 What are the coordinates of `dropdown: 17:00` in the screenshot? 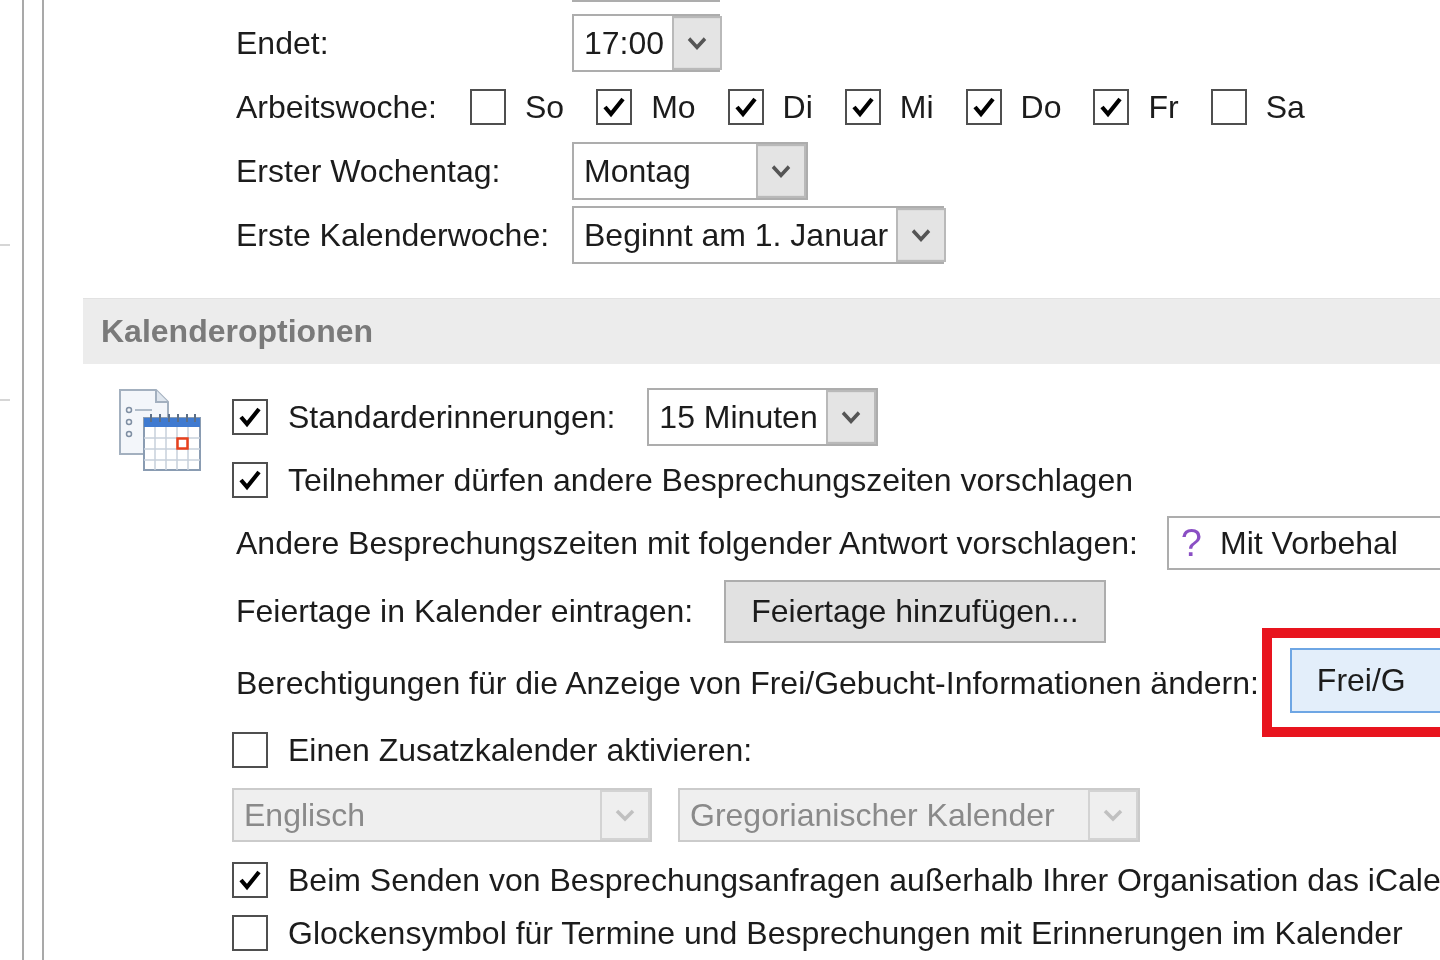 It's located at (646, 43).